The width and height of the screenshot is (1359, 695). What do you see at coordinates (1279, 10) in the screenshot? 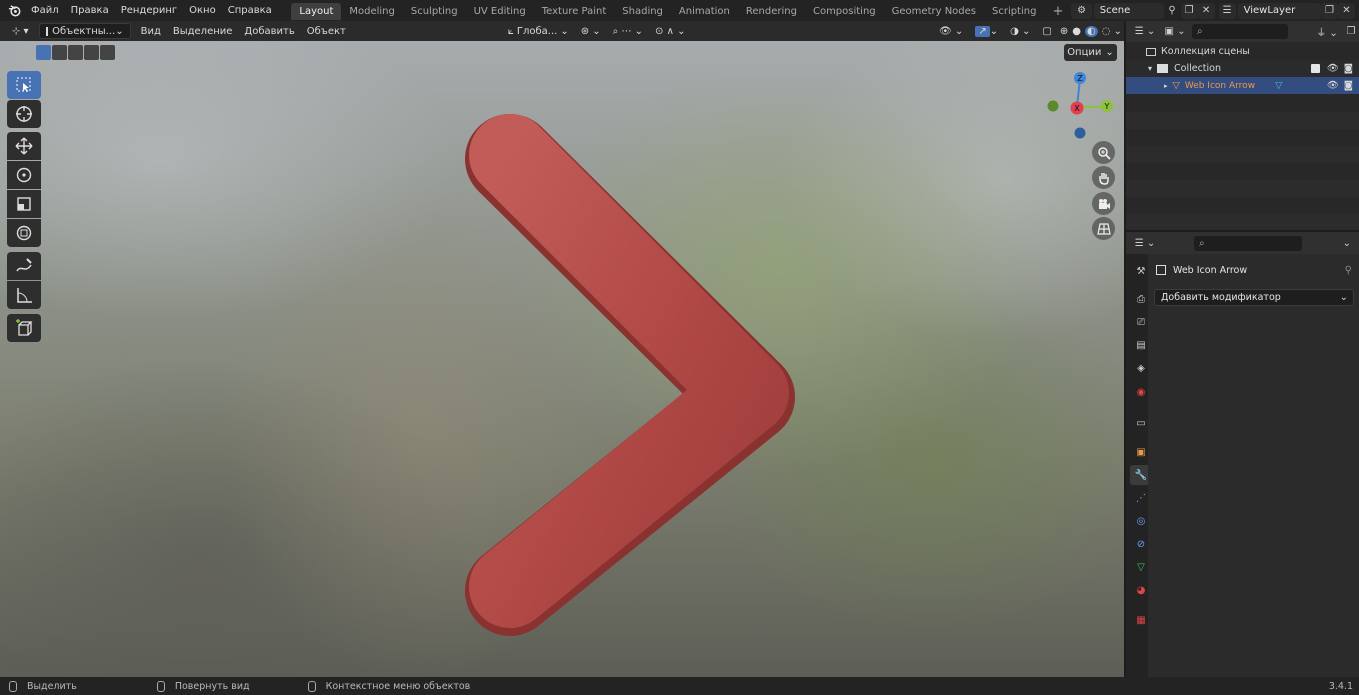
I see `view-layer-field: ViewLayer` at bounding box center [1279, 10].